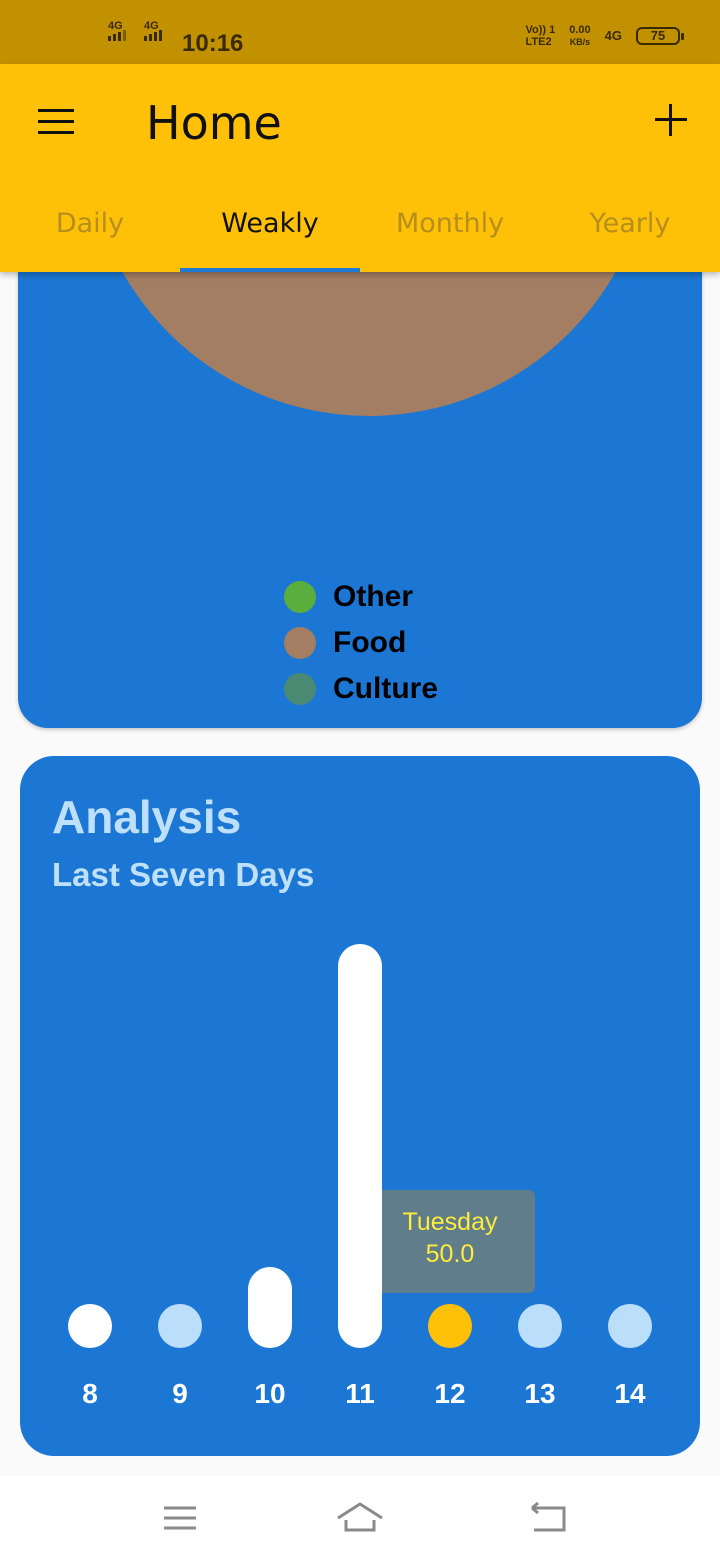  I want to click on x-tick-label: 10, so click(270, 1393).